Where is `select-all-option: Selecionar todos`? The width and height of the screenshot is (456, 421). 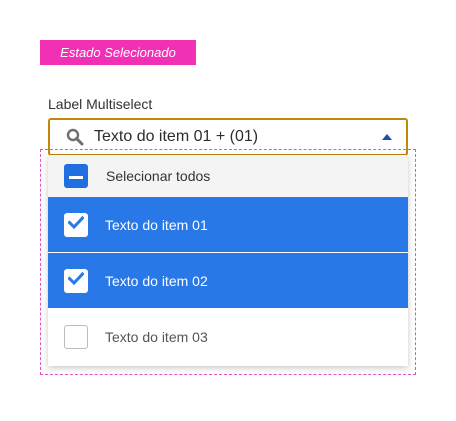 select-all-option: Selecionar todos is located at coordinates (228, 176).